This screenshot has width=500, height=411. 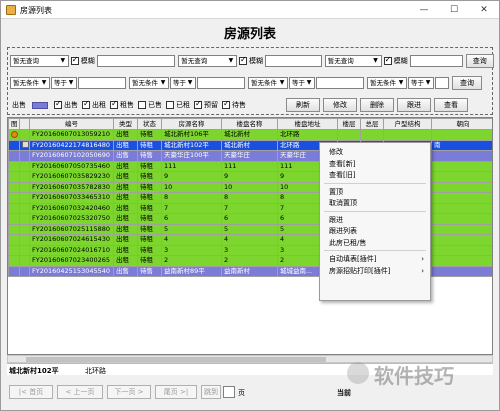 What do you see at coordinates (211, 392) in the screenshot?
I see `goto-button: 跳到` at bounding box center [211, 392].